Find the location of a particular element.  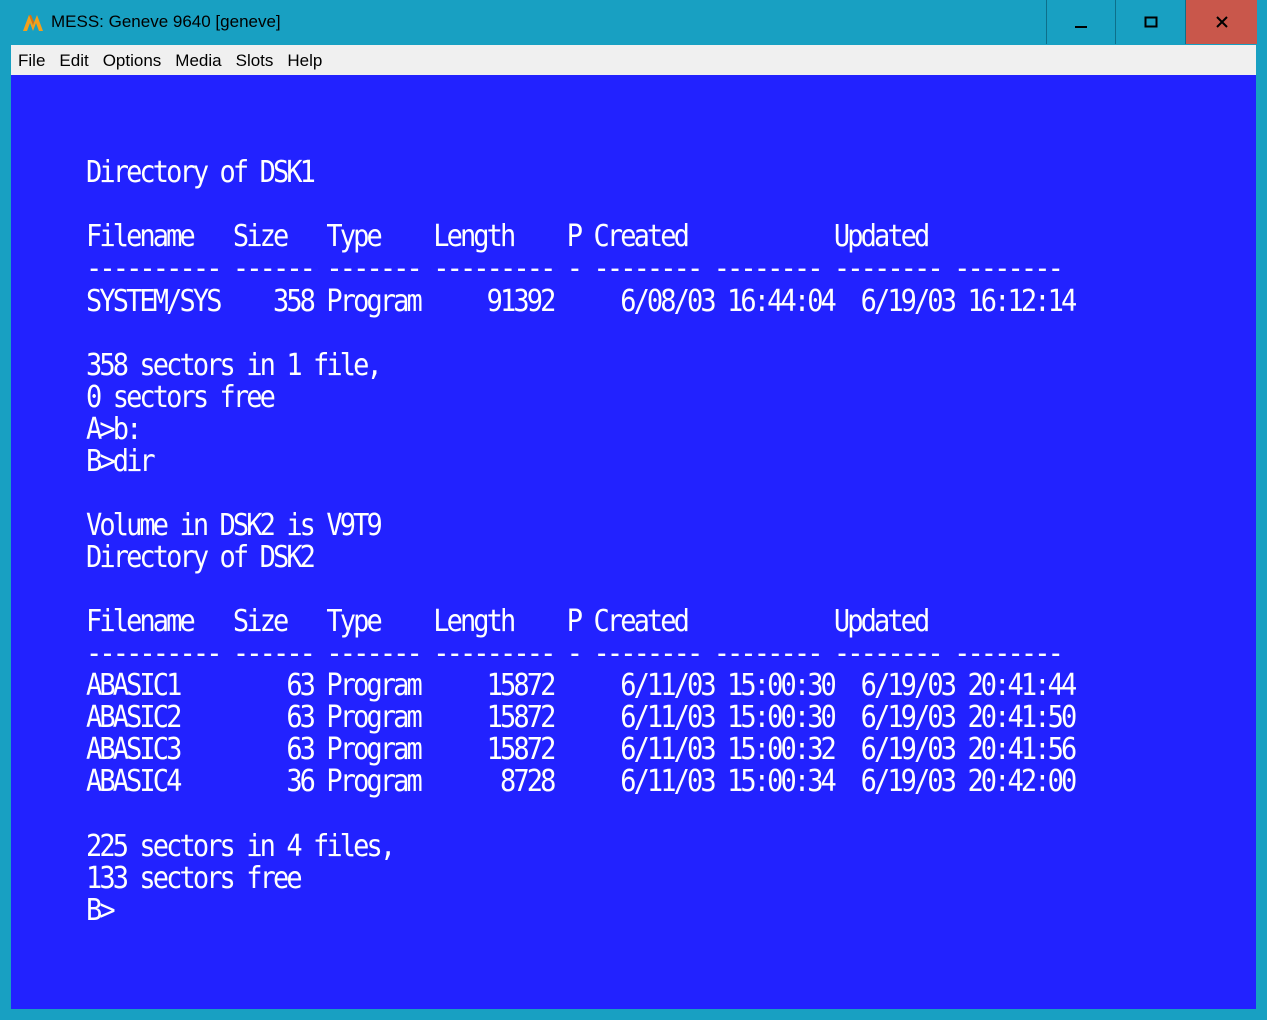

command-prompt: B> is located at coordinates (101, 910).